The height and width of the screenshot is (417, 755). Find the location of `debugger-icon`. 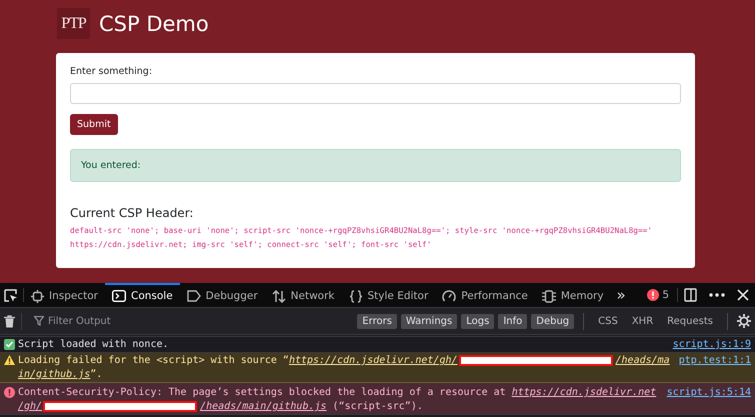

debugger-icon is located at coordinates (193, 296).